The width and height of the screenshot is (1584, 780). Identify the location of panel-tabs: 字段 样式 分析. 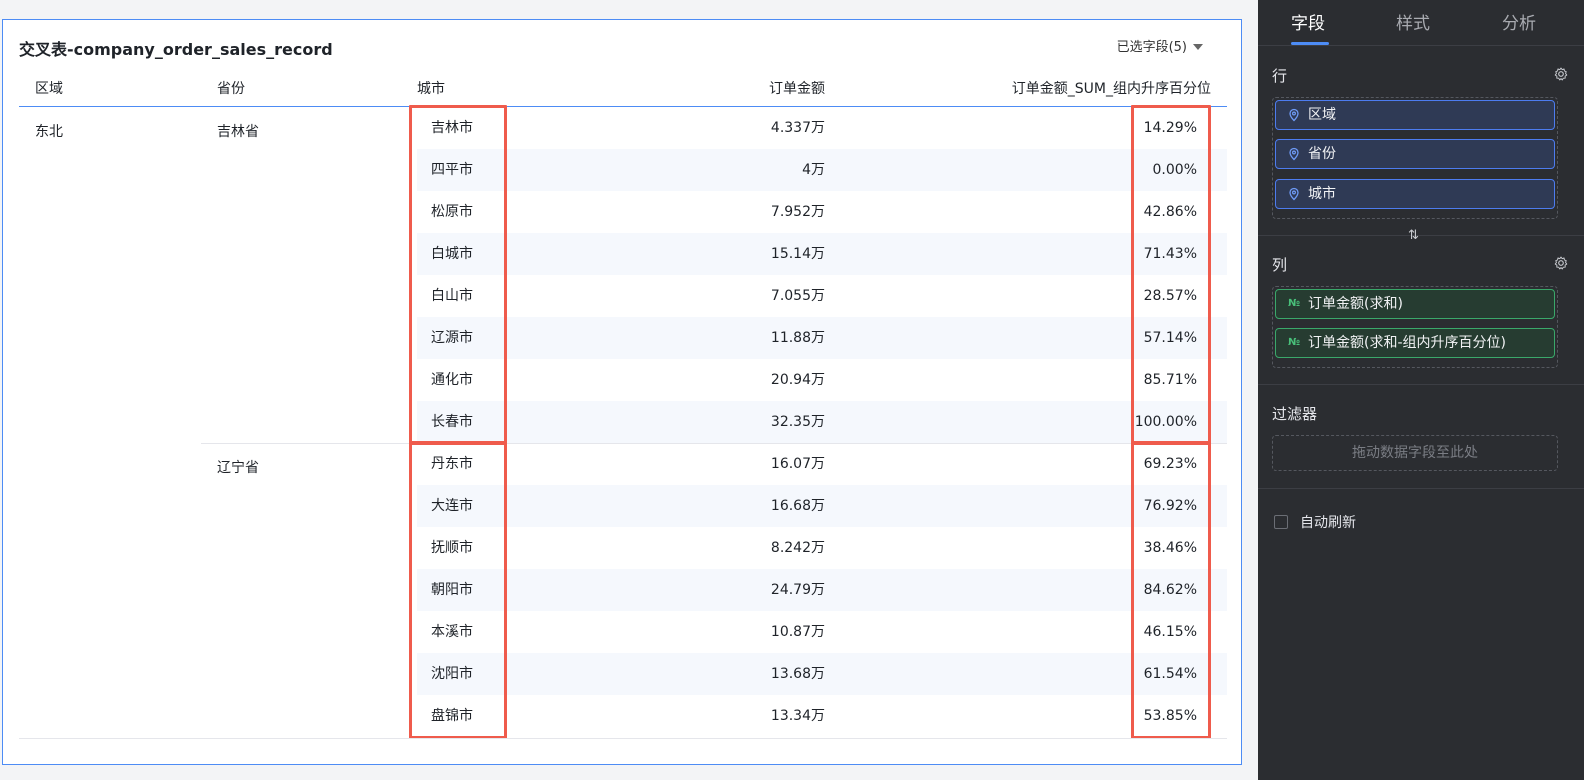
(1421, 23).